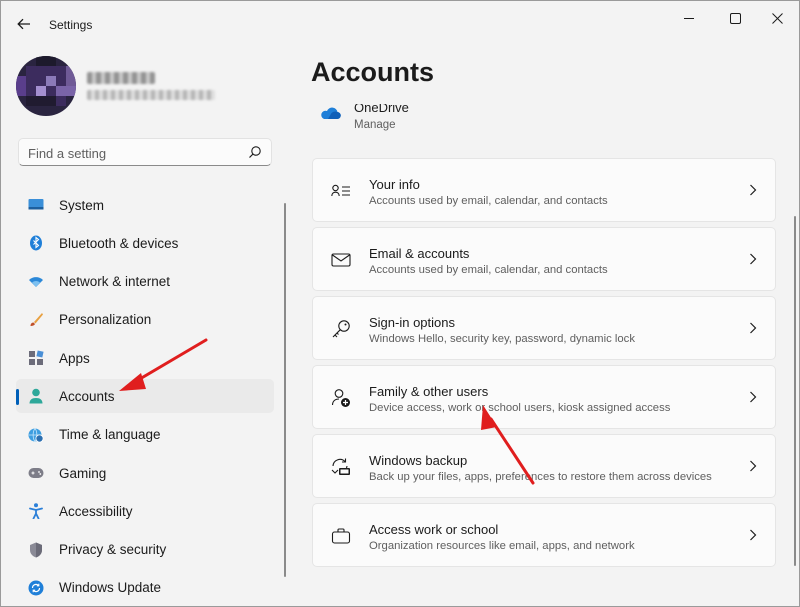 This screenshot has height=607, width=800. I want to click on sidebar-item-label: Gaming, so click(83, 473).